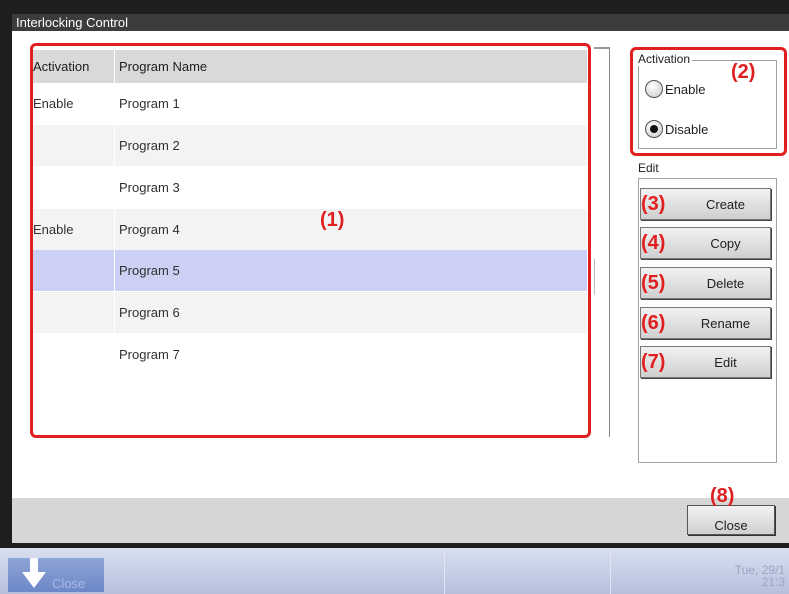  I want to click on taskbar-start-button: Close, so click(56, 575).